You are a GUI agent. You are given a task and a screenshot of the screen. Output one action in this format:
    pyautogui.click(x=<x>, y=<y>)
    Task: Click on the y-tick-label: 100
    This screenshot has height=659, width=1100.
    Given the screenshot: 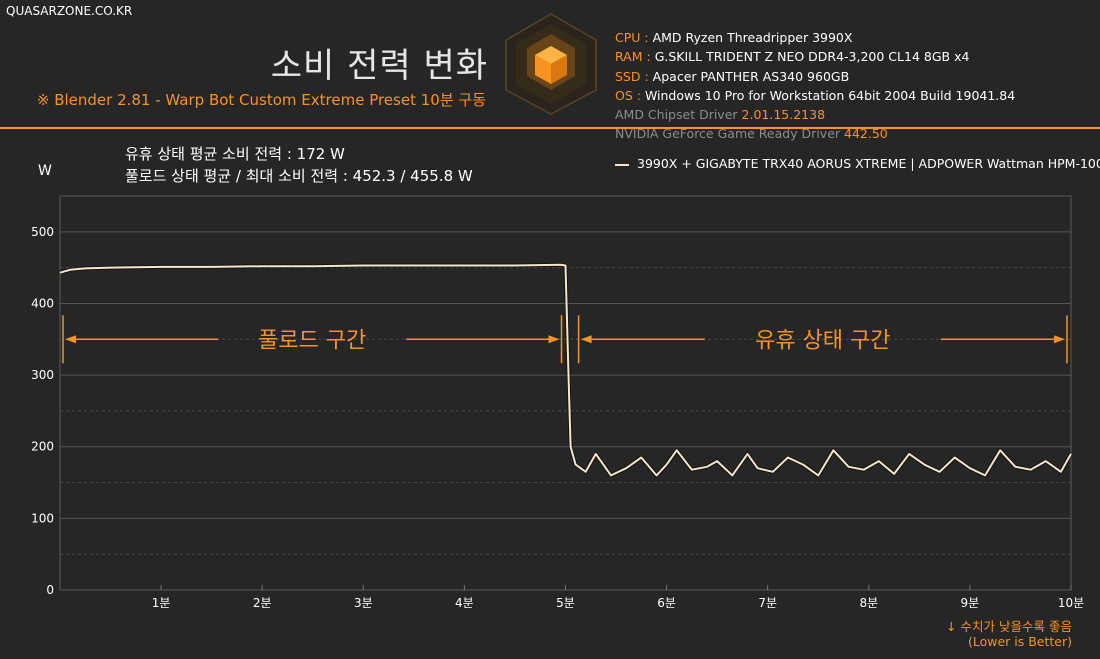 What is the action you would take?
    pyautogui.click(x=42, y=518)
    